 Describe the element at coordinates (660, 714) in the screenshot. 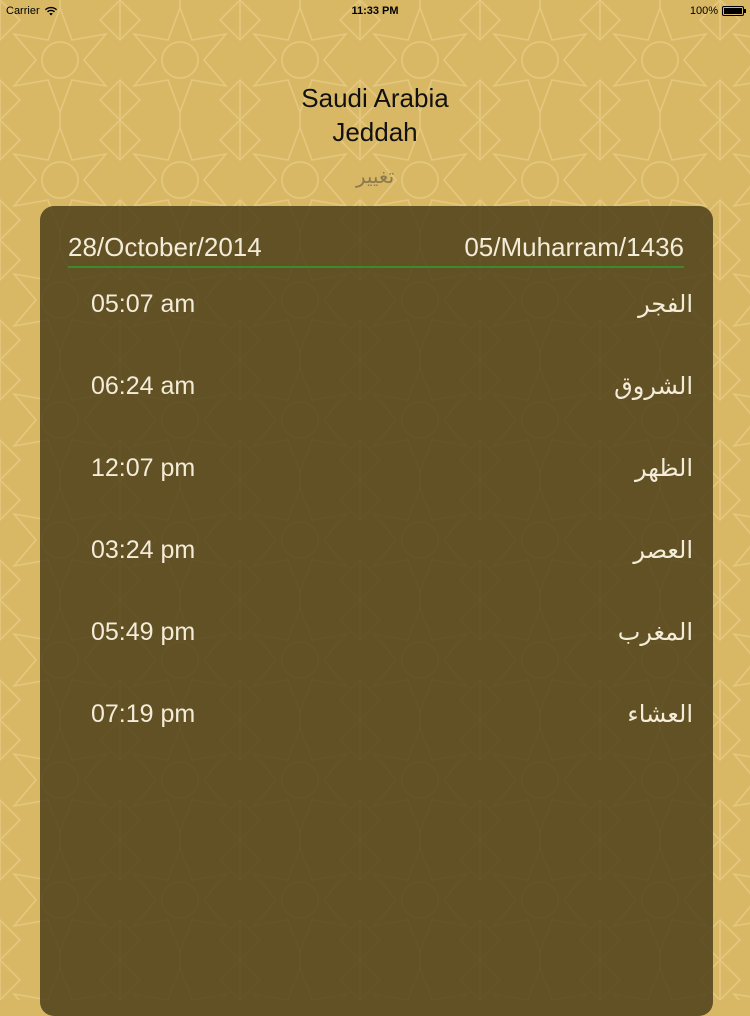

I see `prayer-name: العشاء` at that location.